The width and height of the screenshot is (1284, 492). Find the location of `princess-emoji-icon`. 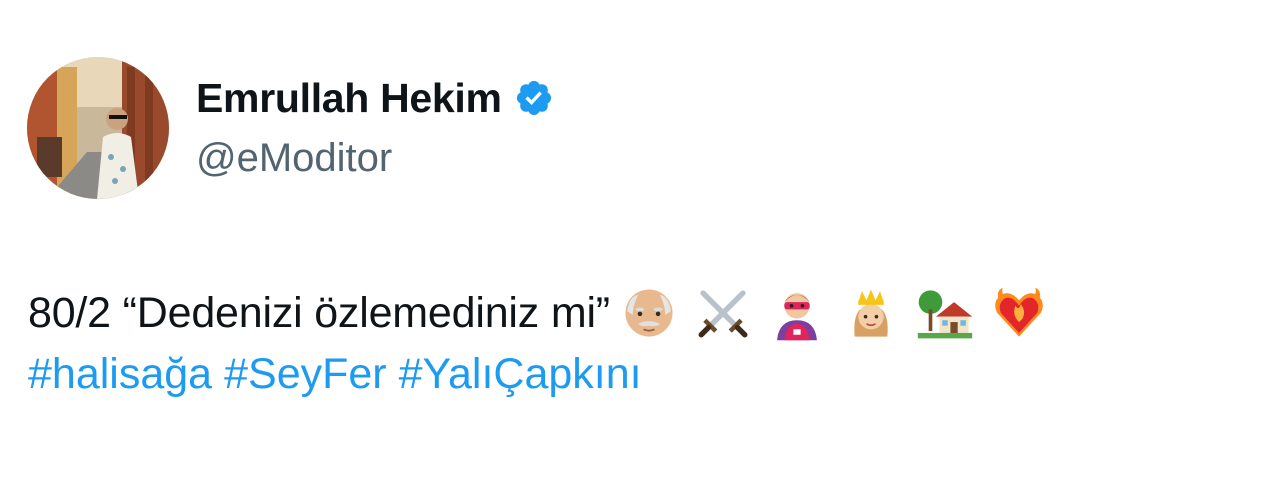

princess-emoji-icon is located at coordinates (871, 313).